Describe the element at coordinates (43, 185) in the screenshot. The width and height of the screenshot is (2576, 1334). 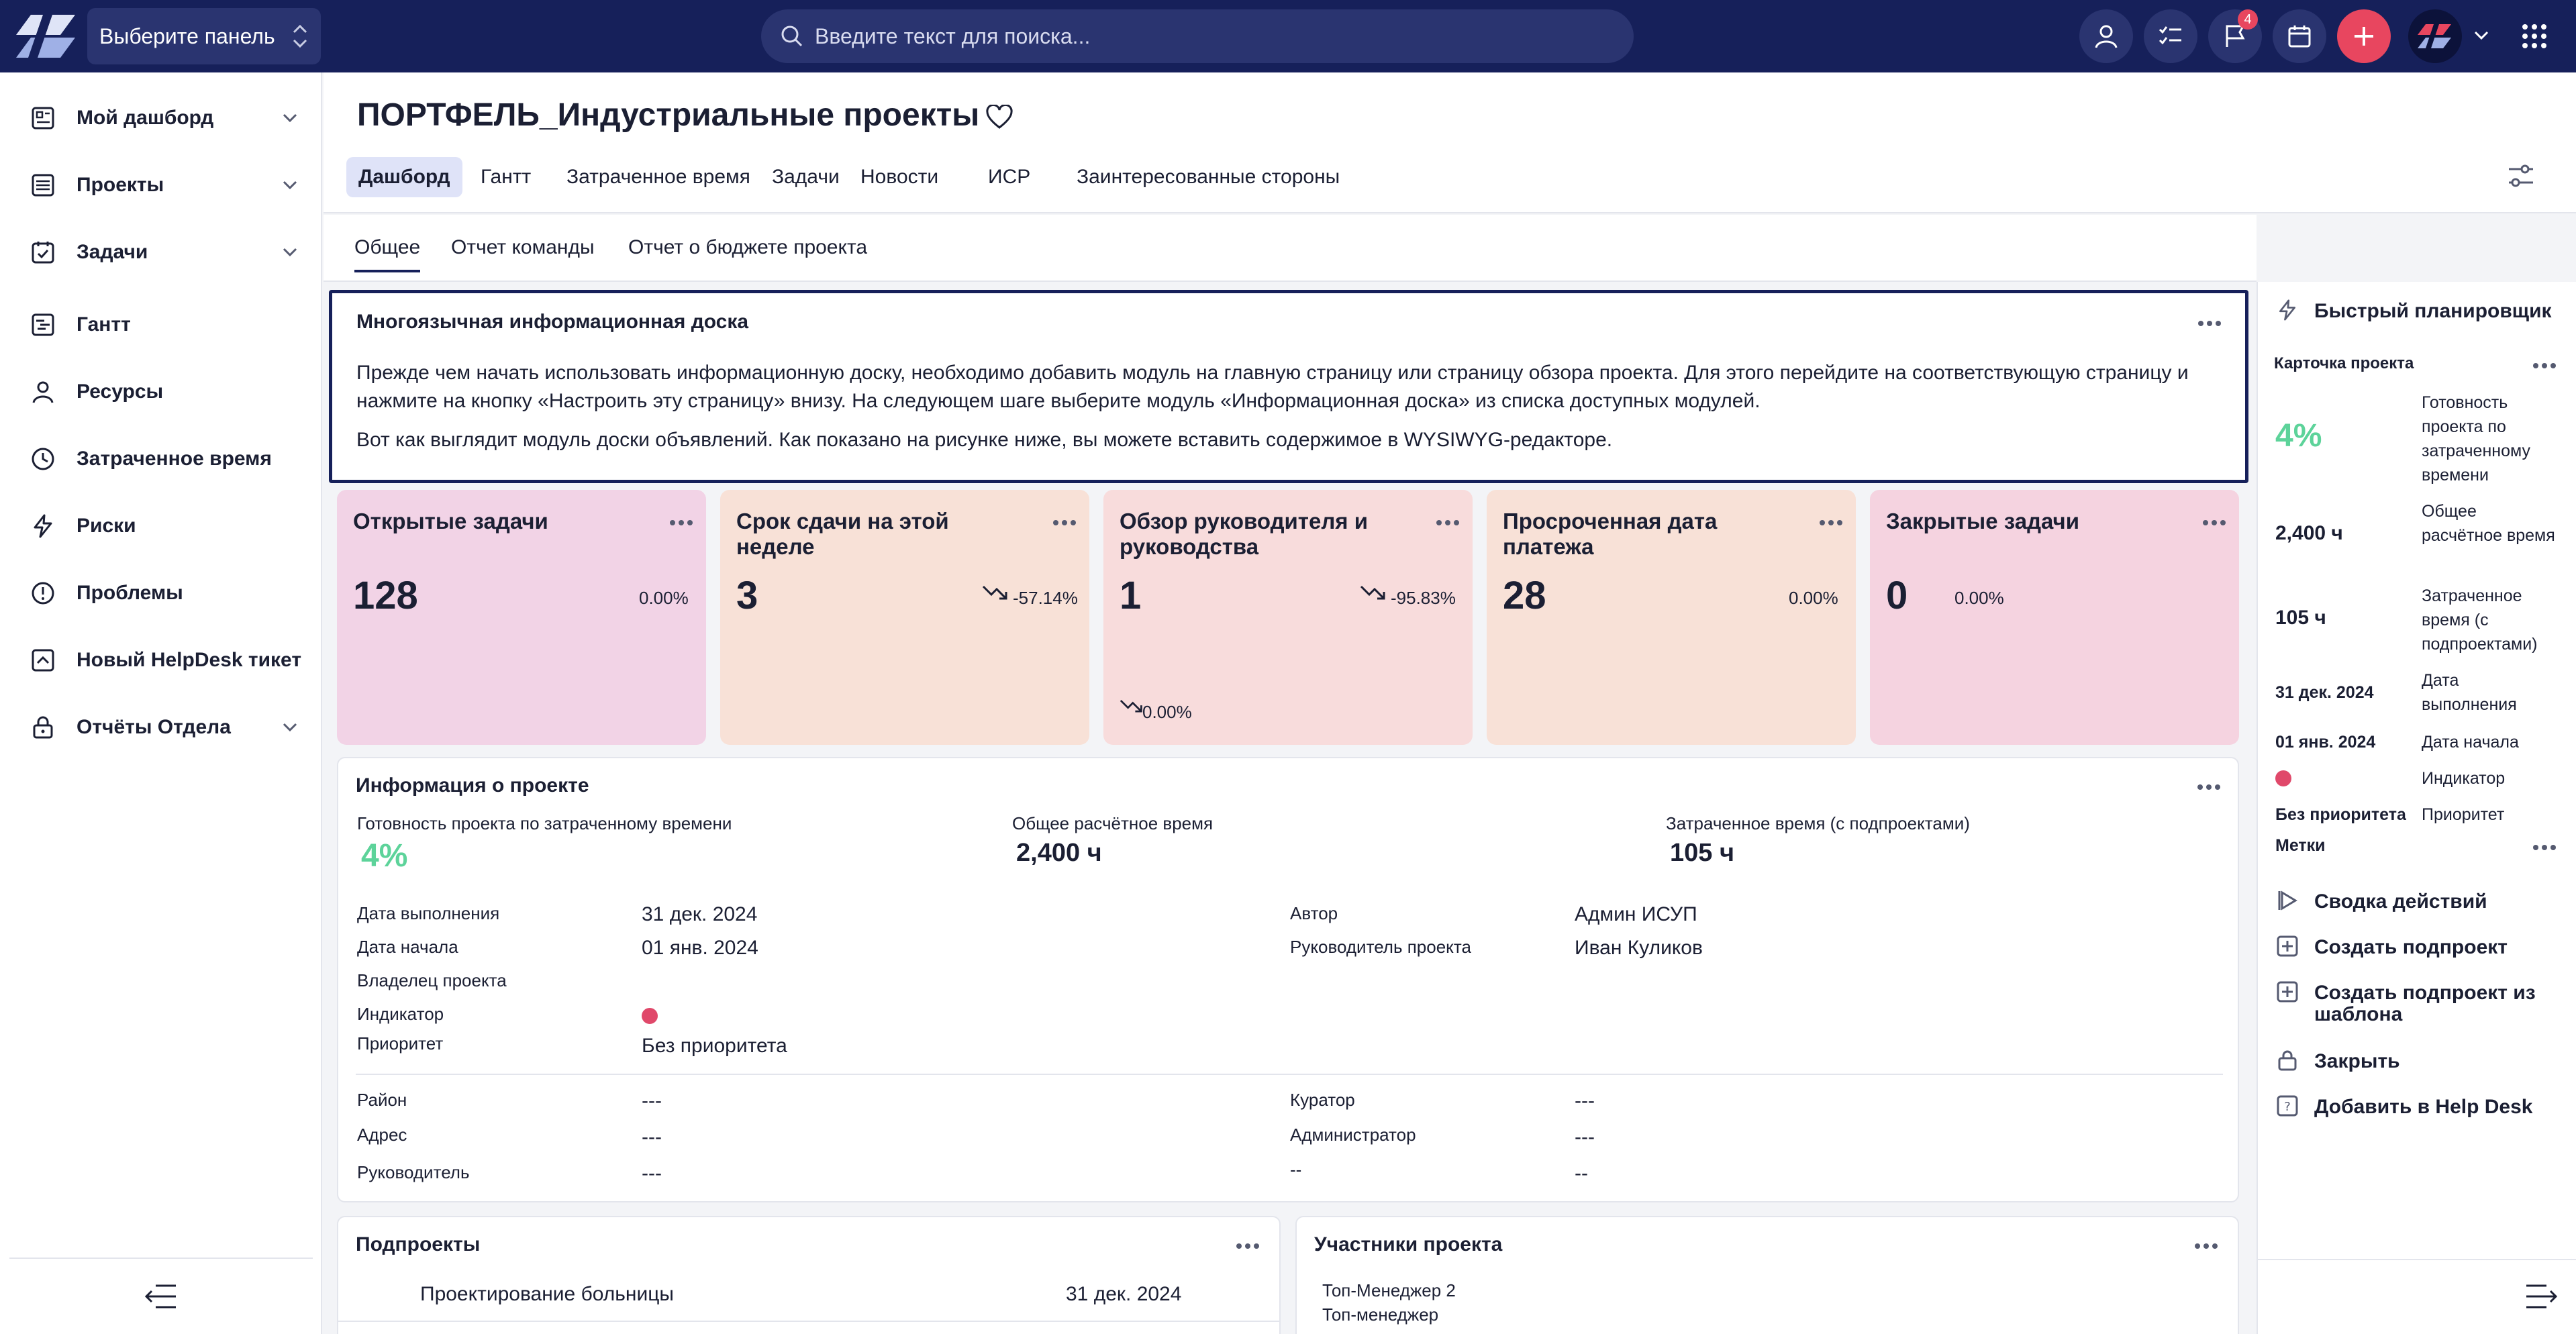
I see `projects-icon` at that location.